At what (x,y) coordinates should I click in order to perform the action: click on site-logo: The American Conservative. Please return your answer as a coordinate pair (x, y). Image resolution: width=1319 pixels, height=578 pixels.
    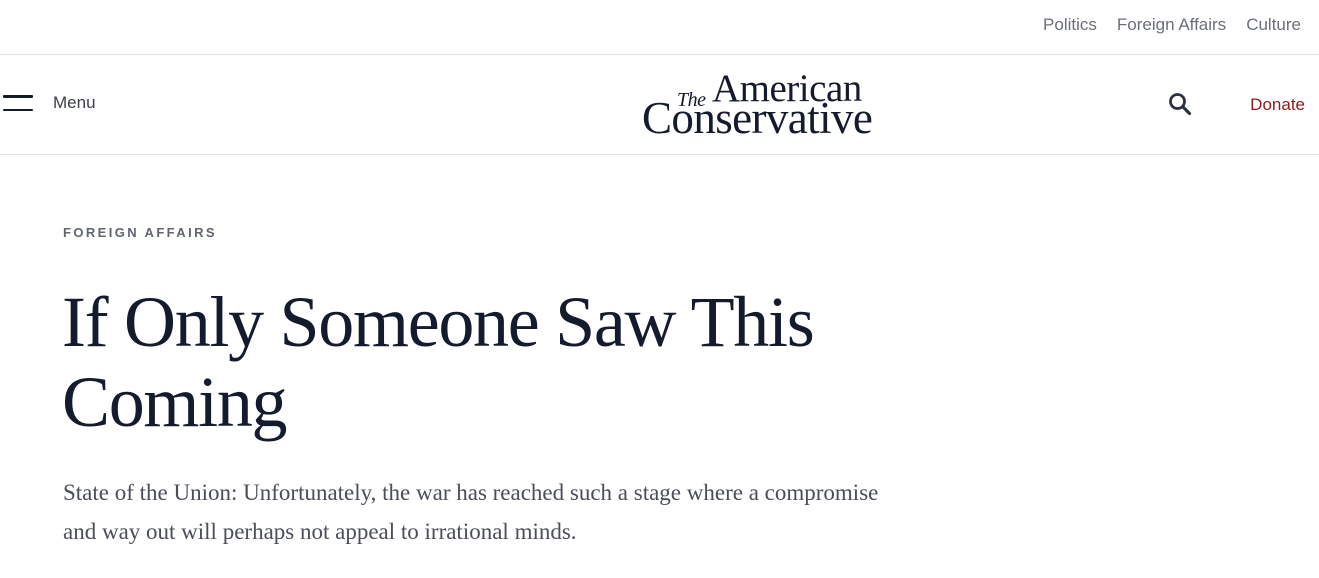
    Looking at the image, I should click on (776, 106).